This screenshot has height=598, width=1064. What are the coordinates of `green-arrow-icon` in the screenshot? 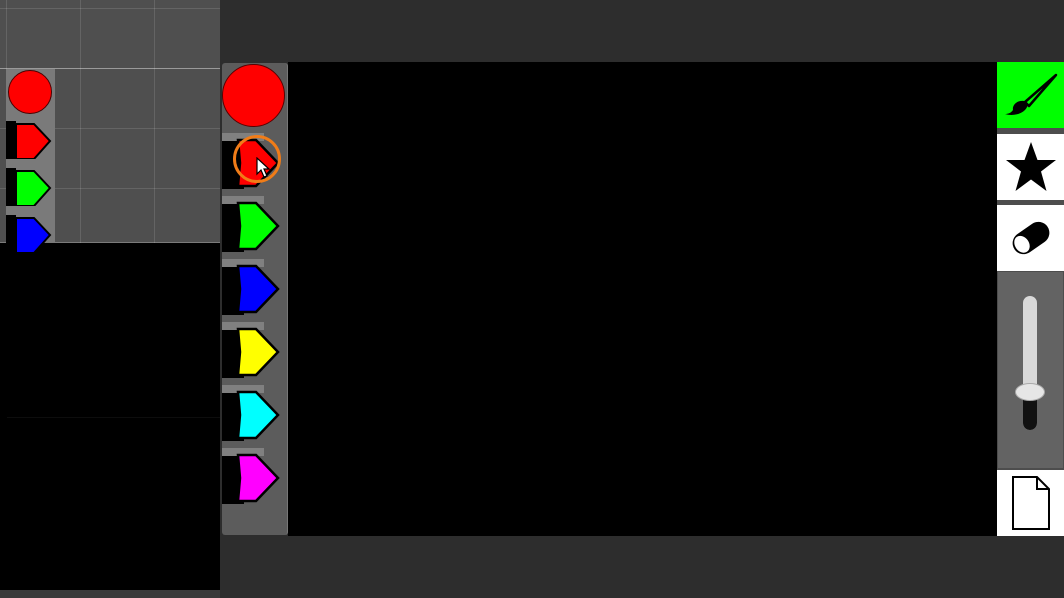 It's located at (258, 226).